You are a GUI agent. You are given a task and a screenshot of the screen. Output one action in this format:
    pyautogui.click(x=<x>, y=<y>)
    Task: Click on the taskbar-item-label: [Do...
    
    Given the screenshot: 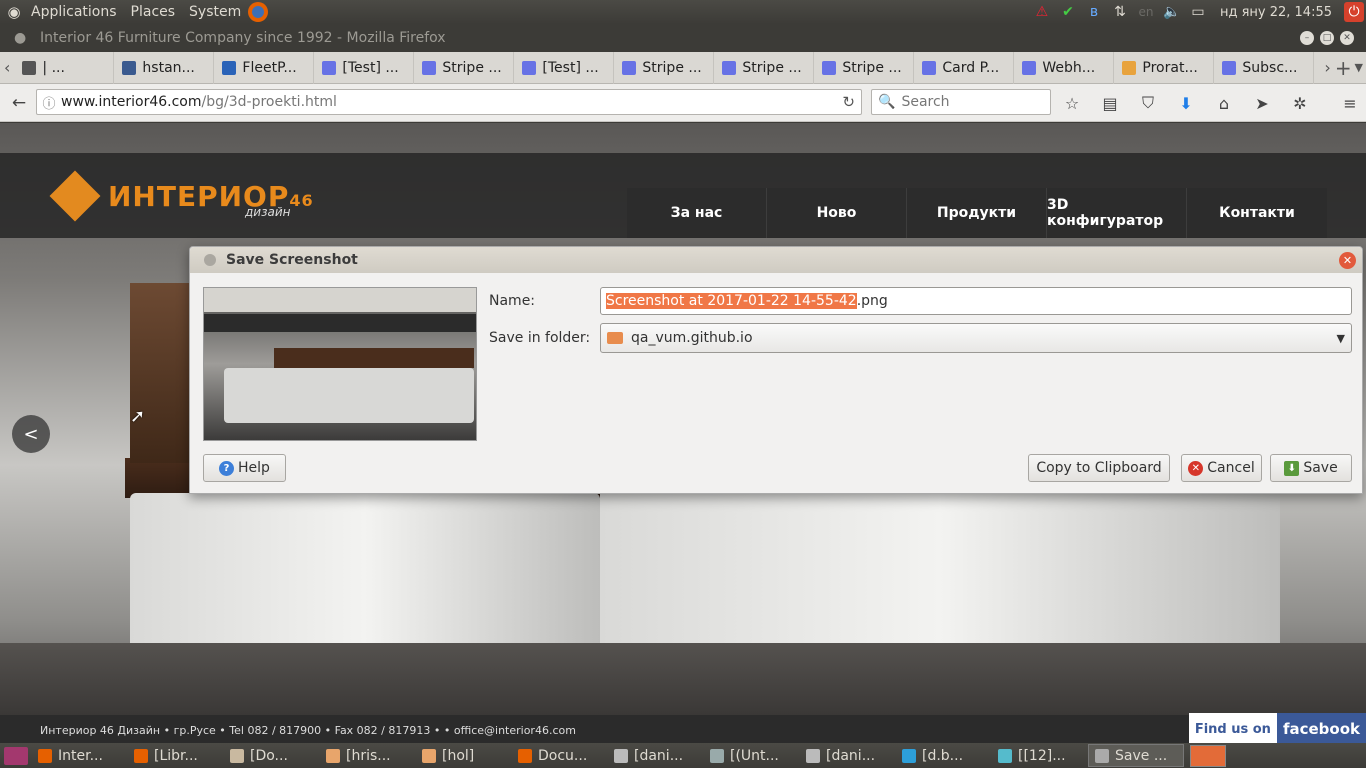 What is the action you would take?
    pyautogui.click(x=269, y=755)
    